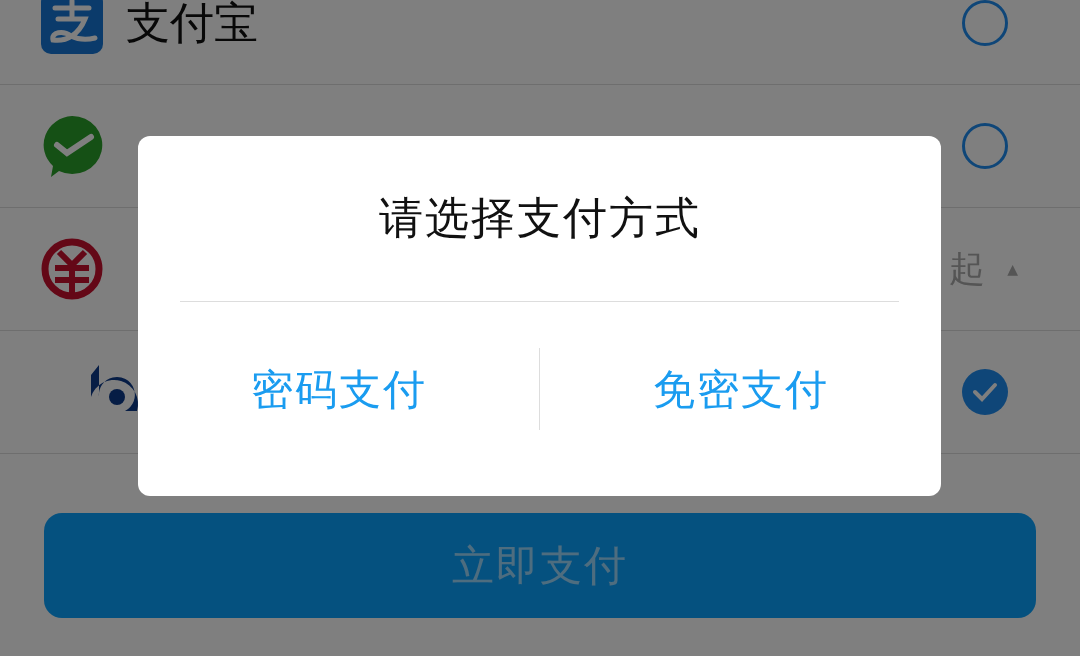 The image size is (1080, 656). I want to click on payment-method-name: 支付宝, so click(192, 25).